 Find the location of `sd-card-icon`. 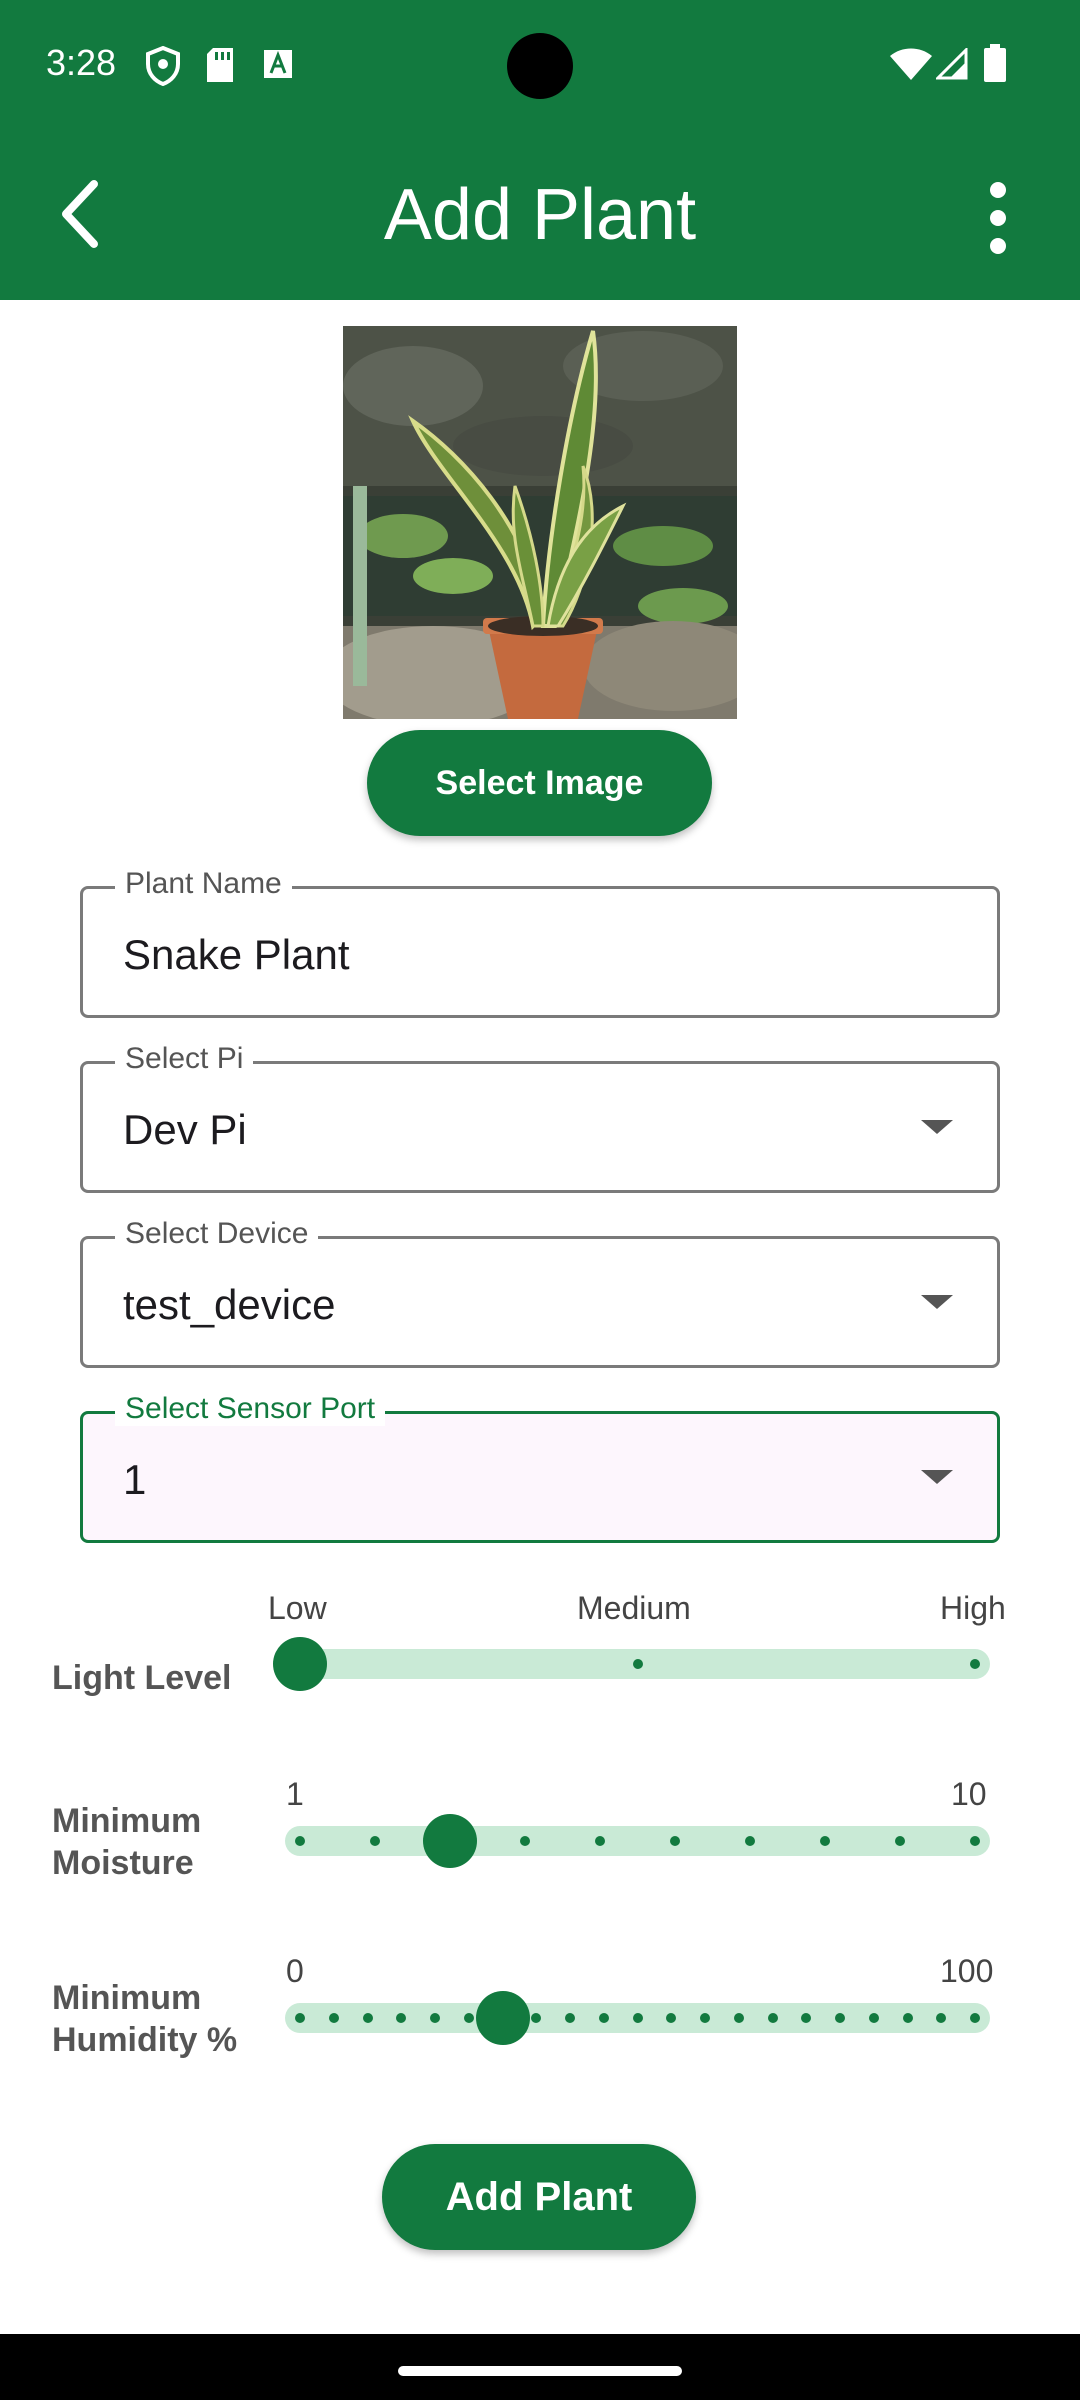

sd-card-icon is located at coordinates (220, 67).